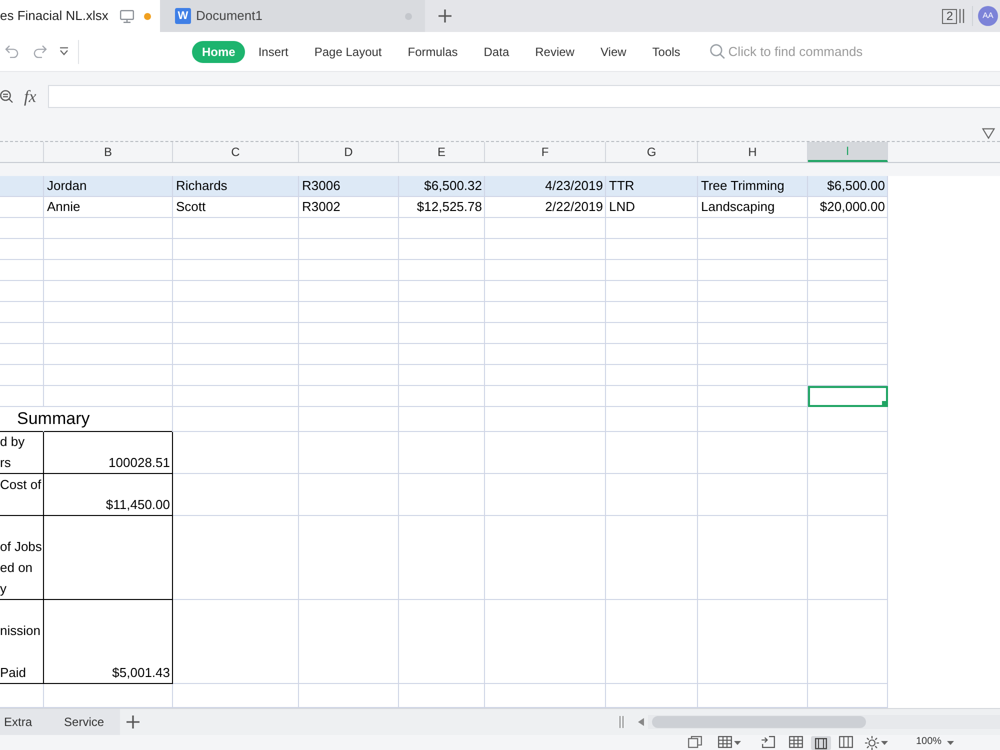 Image resolution: width=1000 pixels, height=750 pixels. What do you see at coordinates (695, 742) in the screenshot?
I see `layers-icon` at bounding box center [695, 742].